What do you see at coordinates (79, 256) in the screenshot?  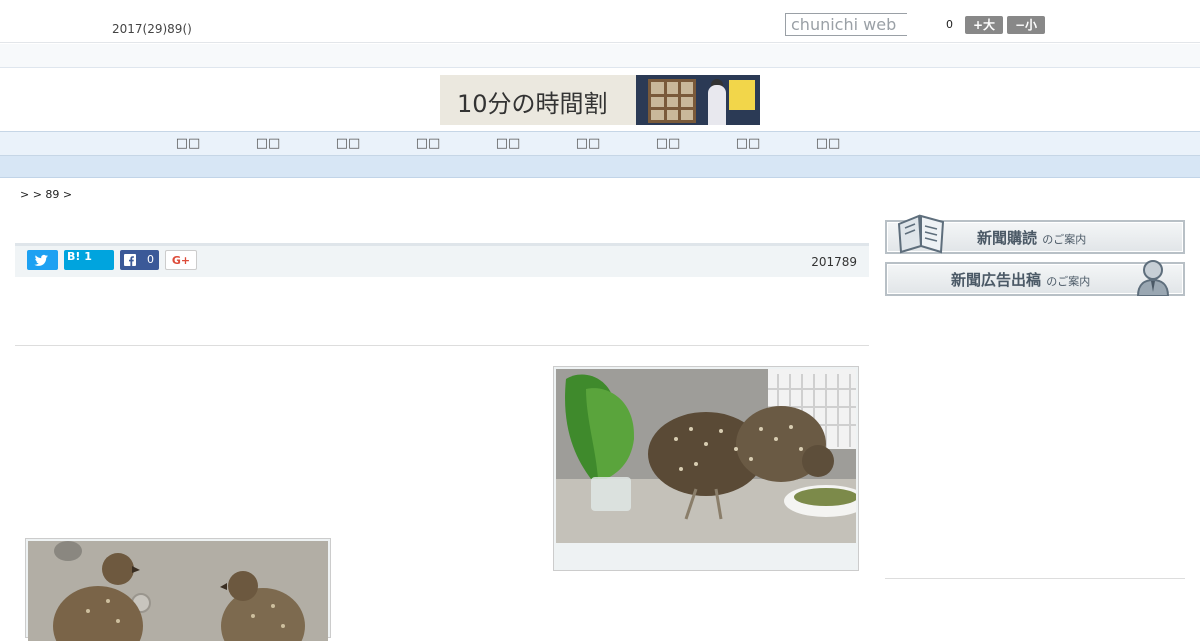 I see `hatena-label: B! 1` at bounding box center [79, 256].